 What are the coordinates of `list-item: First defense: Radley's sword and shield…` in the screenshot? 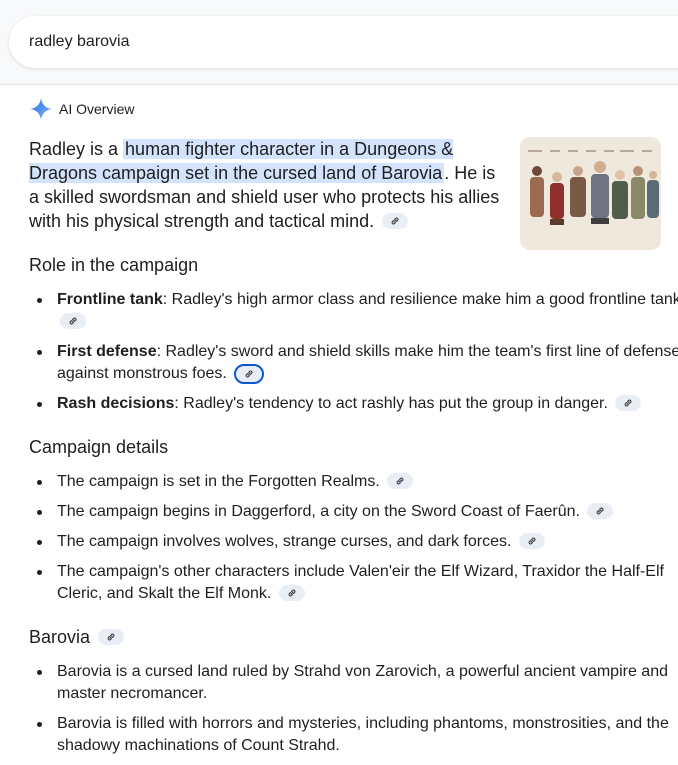 It's located at (357, 363).